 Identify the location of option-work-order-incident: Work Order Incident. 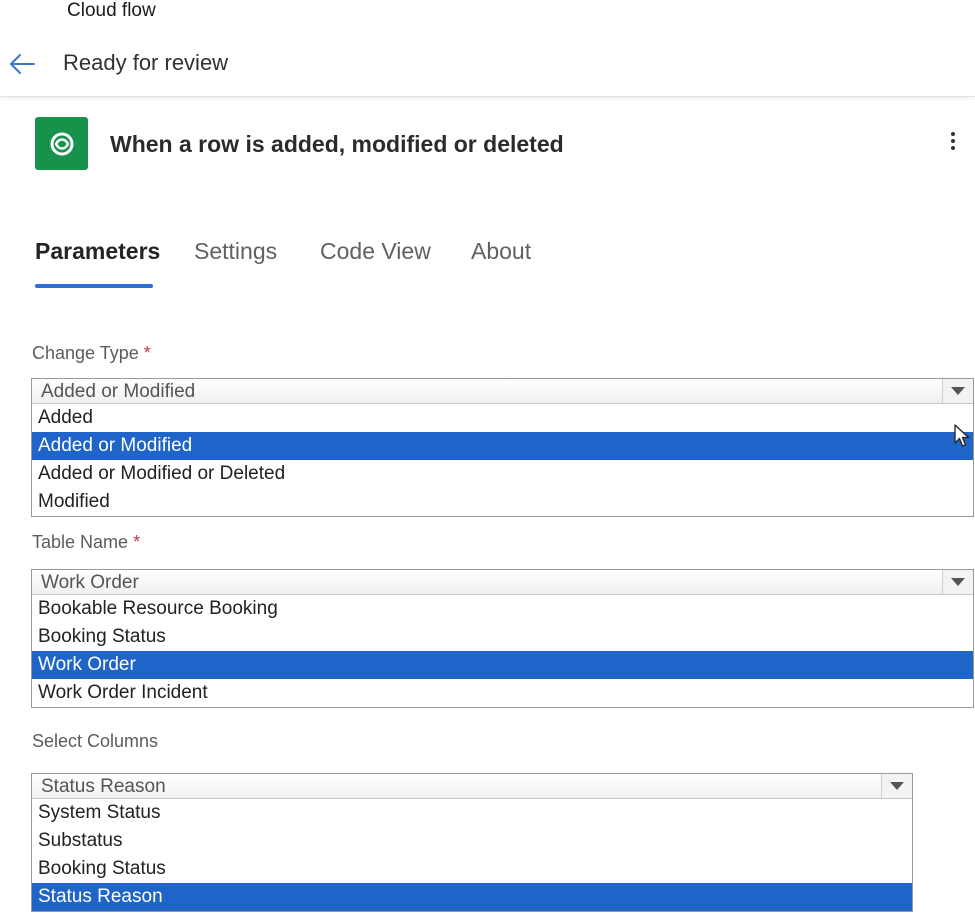
(502, 693).